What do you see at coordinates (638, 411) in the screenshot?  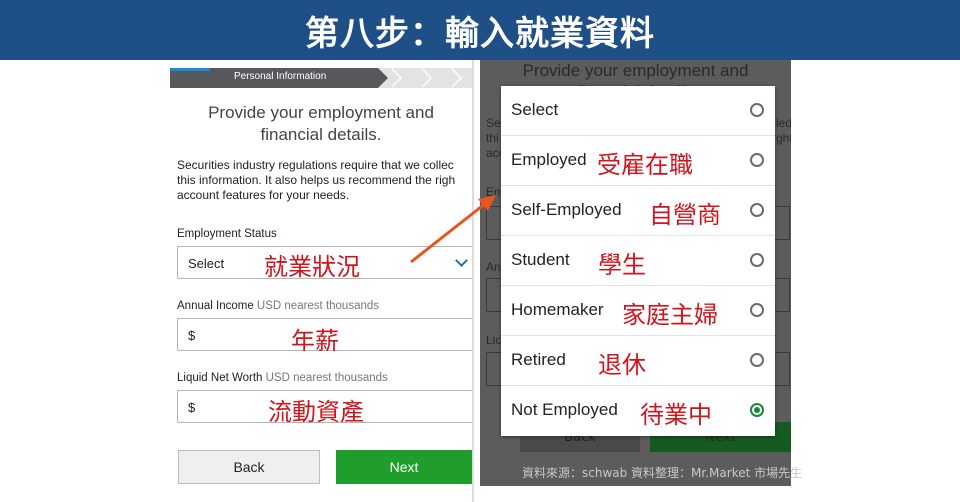 I see `option-not-employed: Not Employed 待業中` at bounding box center [638, 411].